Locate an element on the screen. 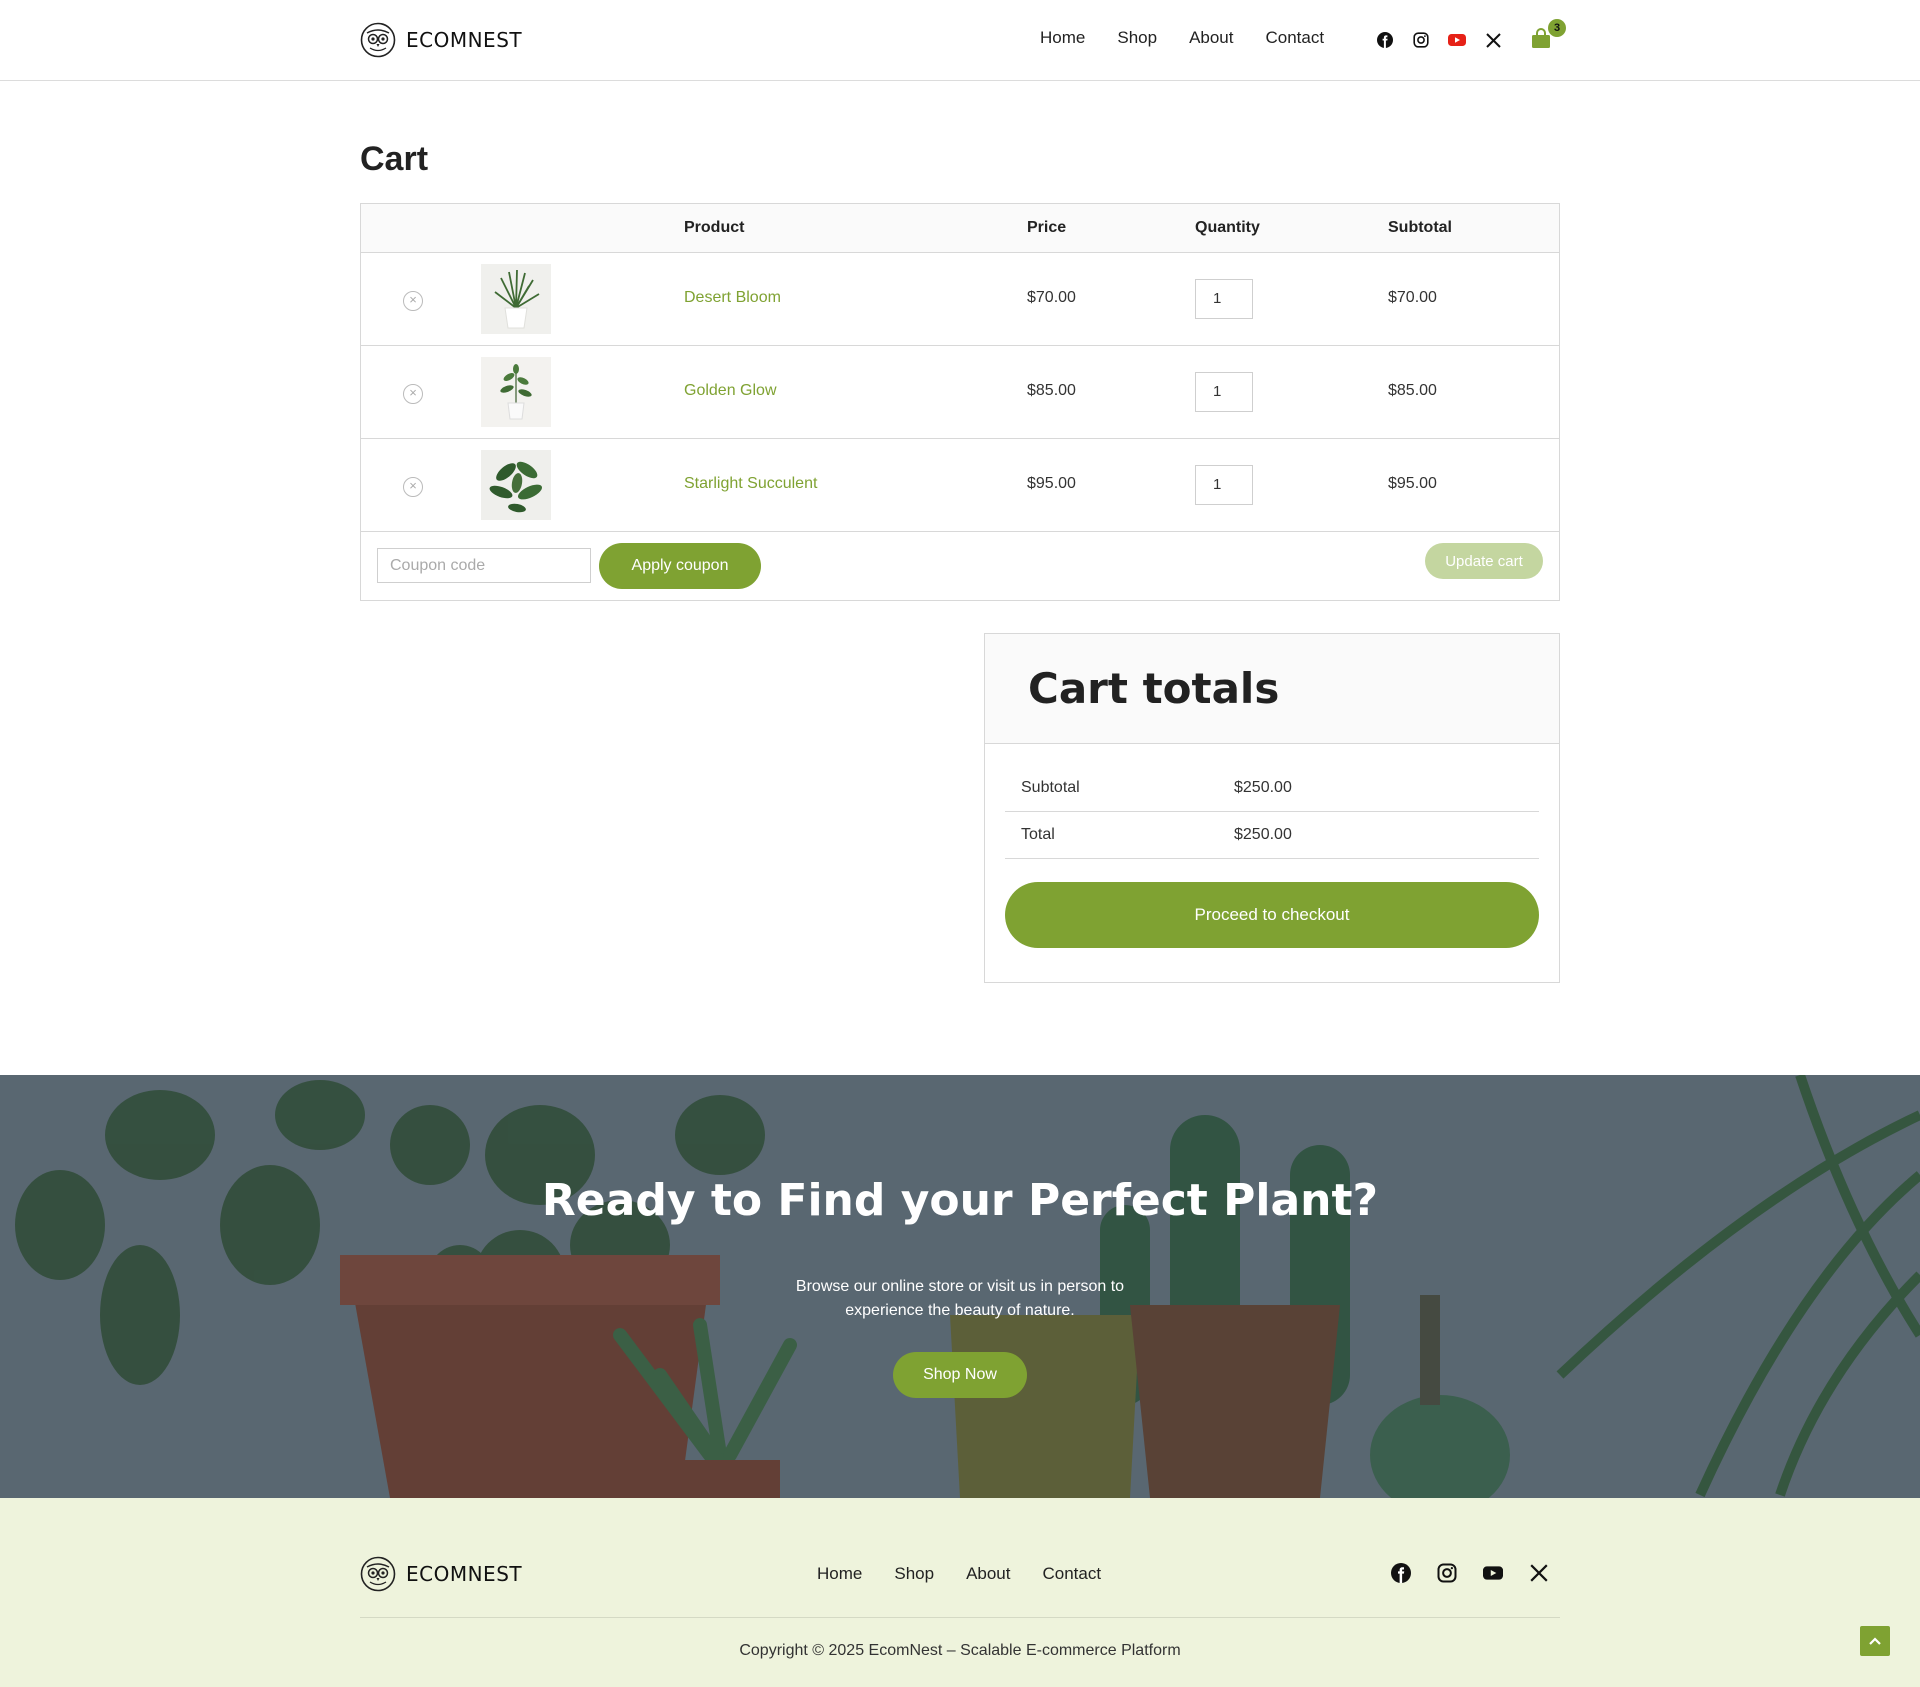  nav-contact: Contact is located at coordinates (1295, 38).